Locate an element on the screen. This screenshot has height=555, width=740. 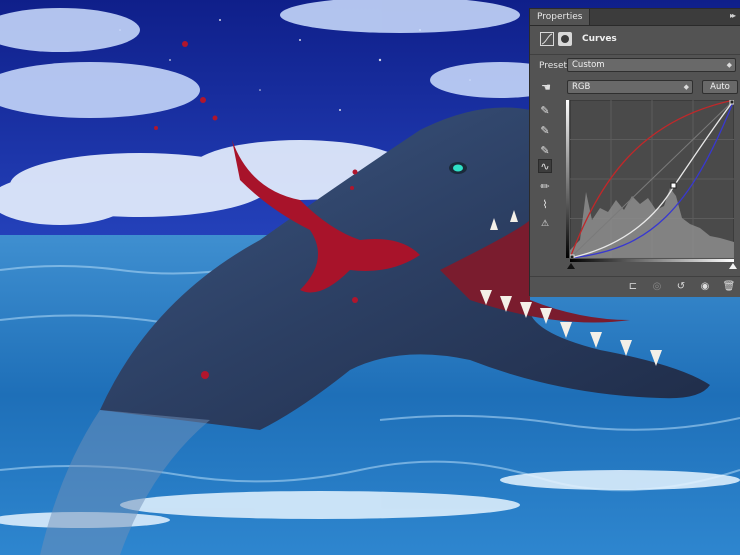
clipping-warning-icon: ⚠ is located at coordinates (545, 224).